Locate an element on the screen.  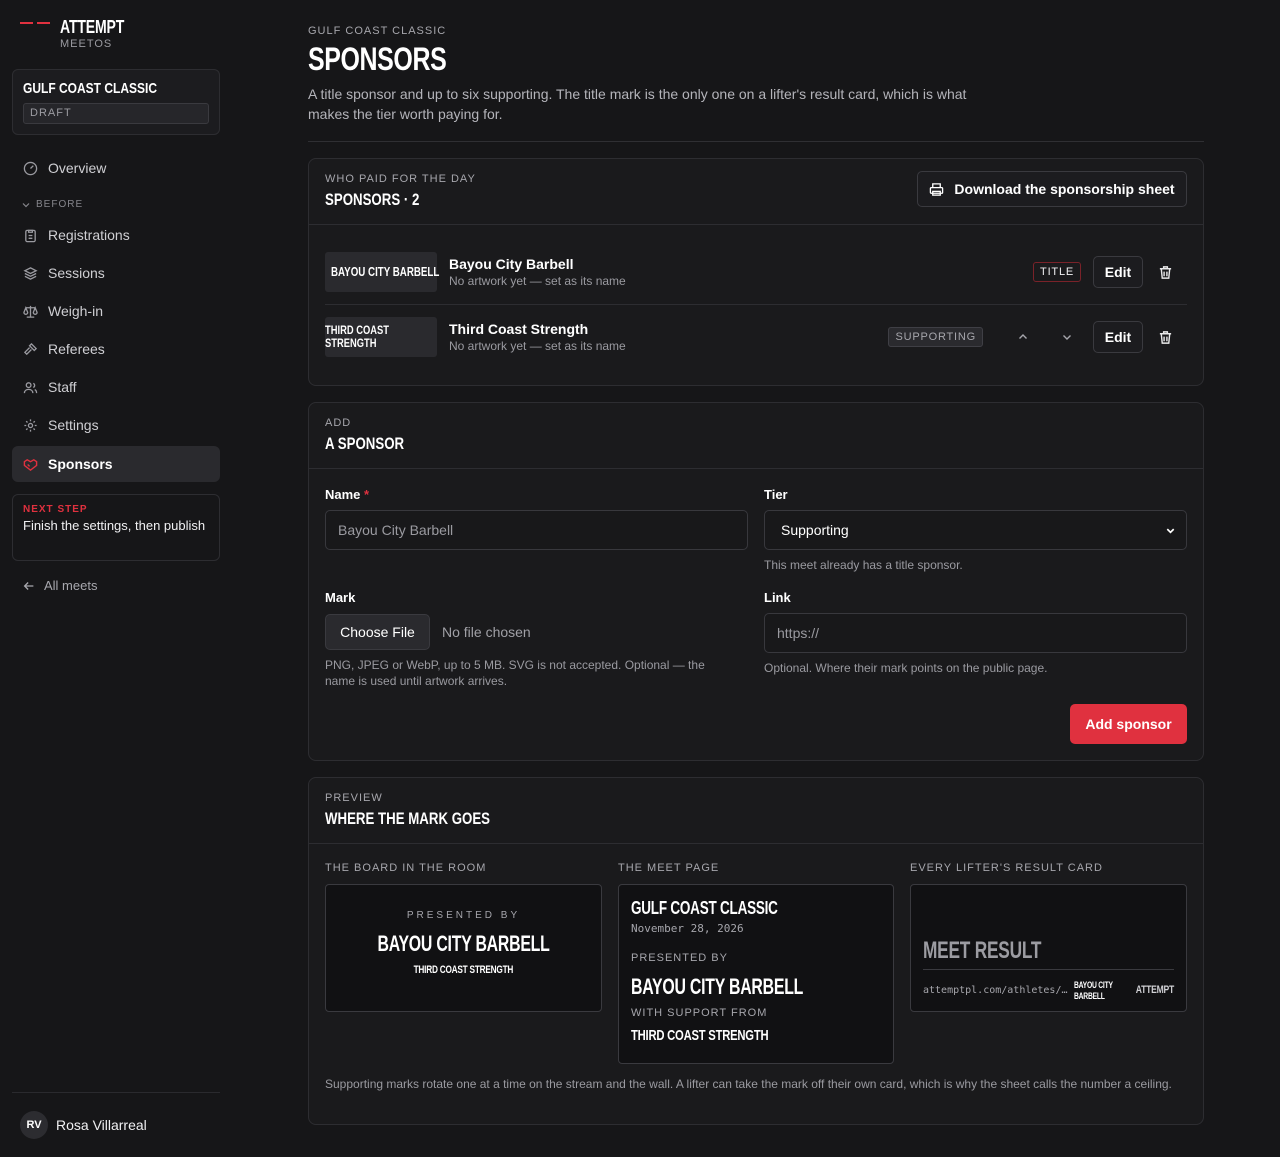
download-sheet-button: Download the sponsorship sheet is located at coordinates (1052, 189).